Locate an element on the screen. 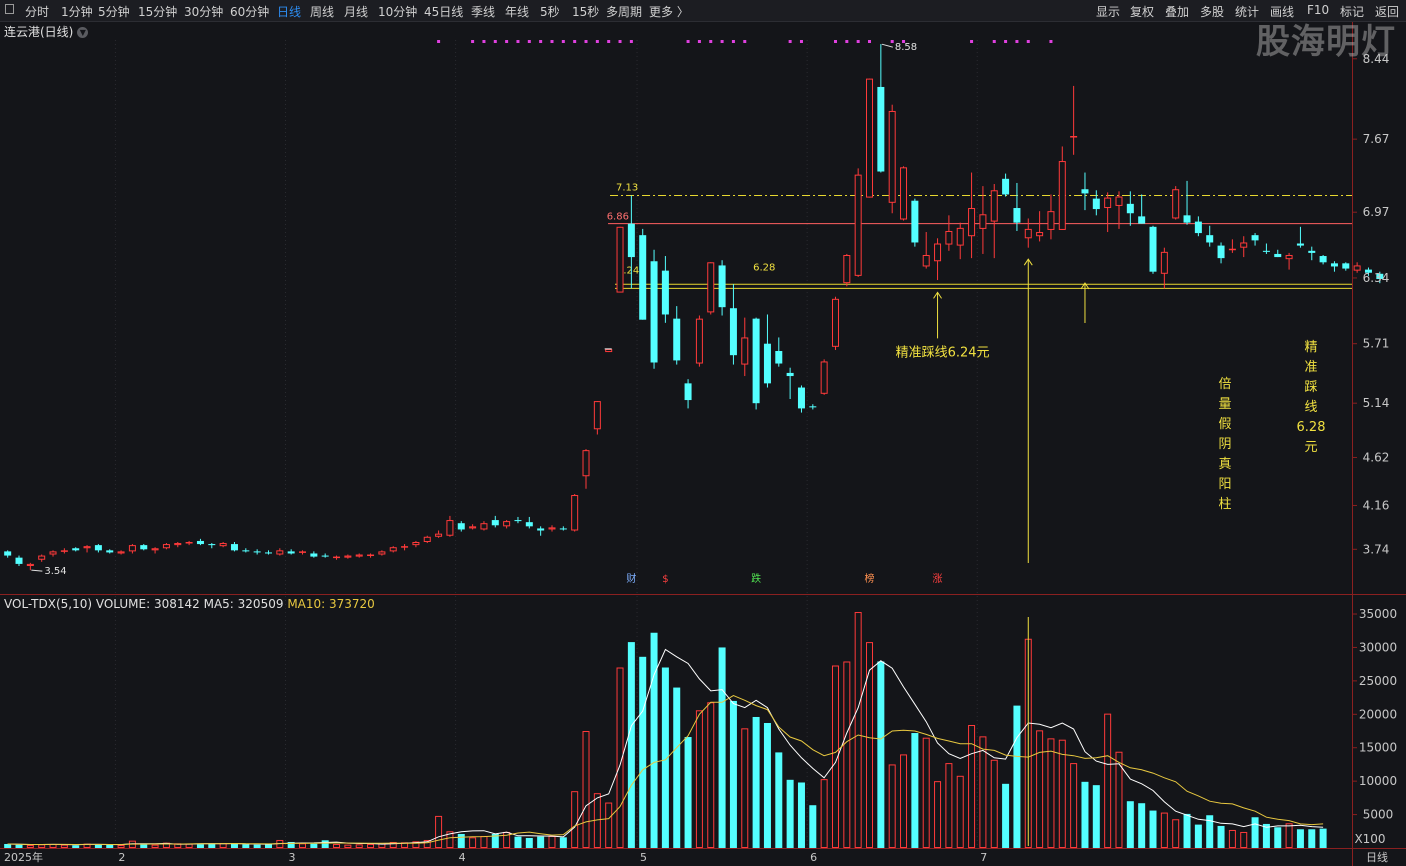  tab-15min: 15分钟 is located at coordinates (157, 11).